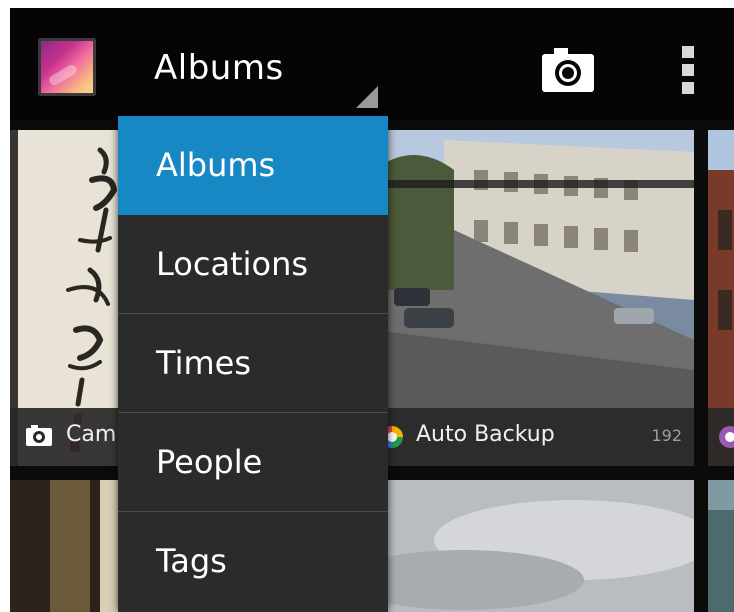 This screenshot has width=734, height=612. I want to click on view-spinner: Albums, so click(269, 73).